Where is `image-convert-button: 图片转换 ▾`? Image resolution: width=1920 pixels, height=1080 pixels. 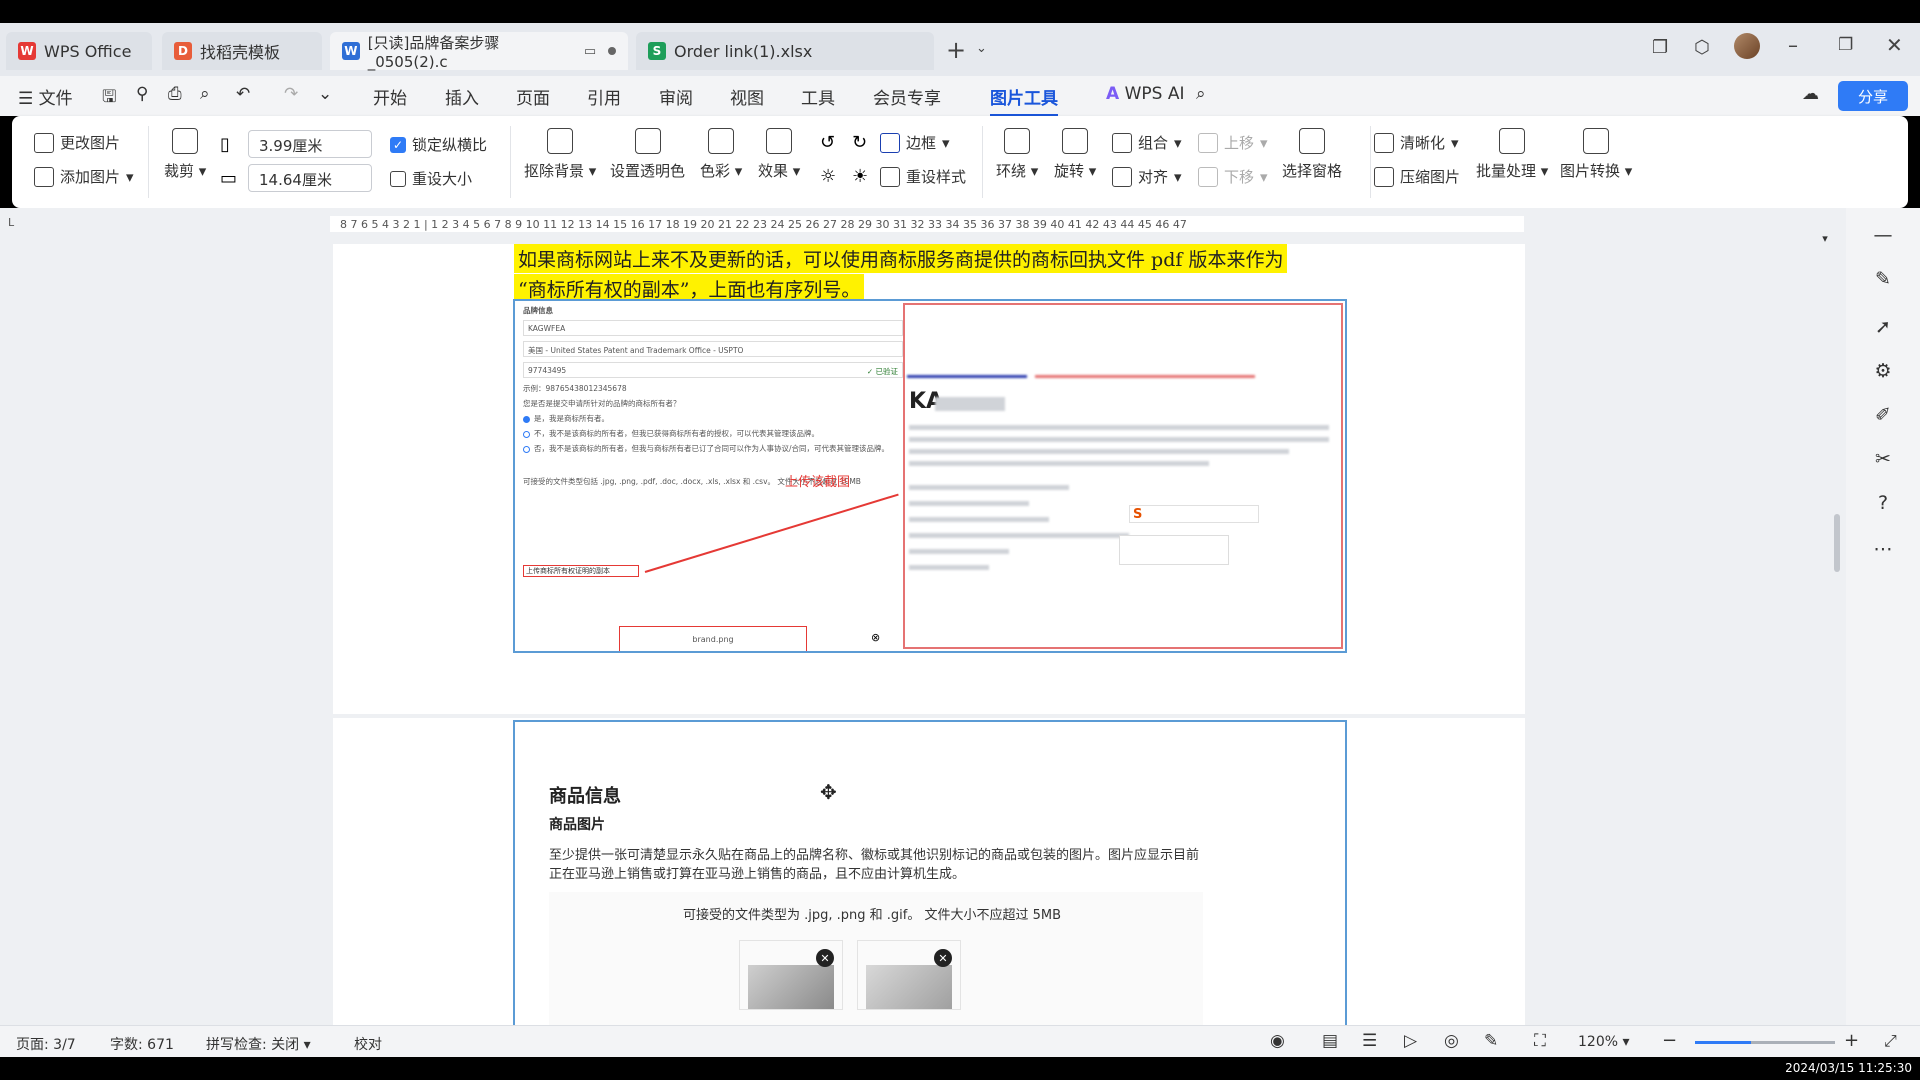
image-convert-button: 图片转换 ▾ is located at coordinates (1596, 154).